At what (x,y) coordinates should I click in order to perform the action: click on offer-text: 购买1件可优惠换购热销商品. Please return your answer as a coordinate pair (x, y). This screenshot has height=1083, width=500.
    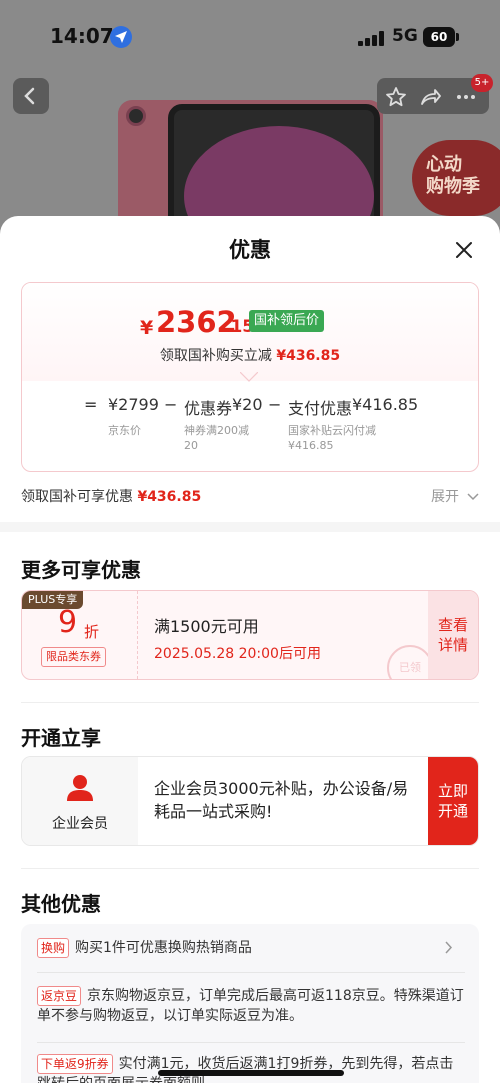
    Looking at the image, I should click on (163, 948).